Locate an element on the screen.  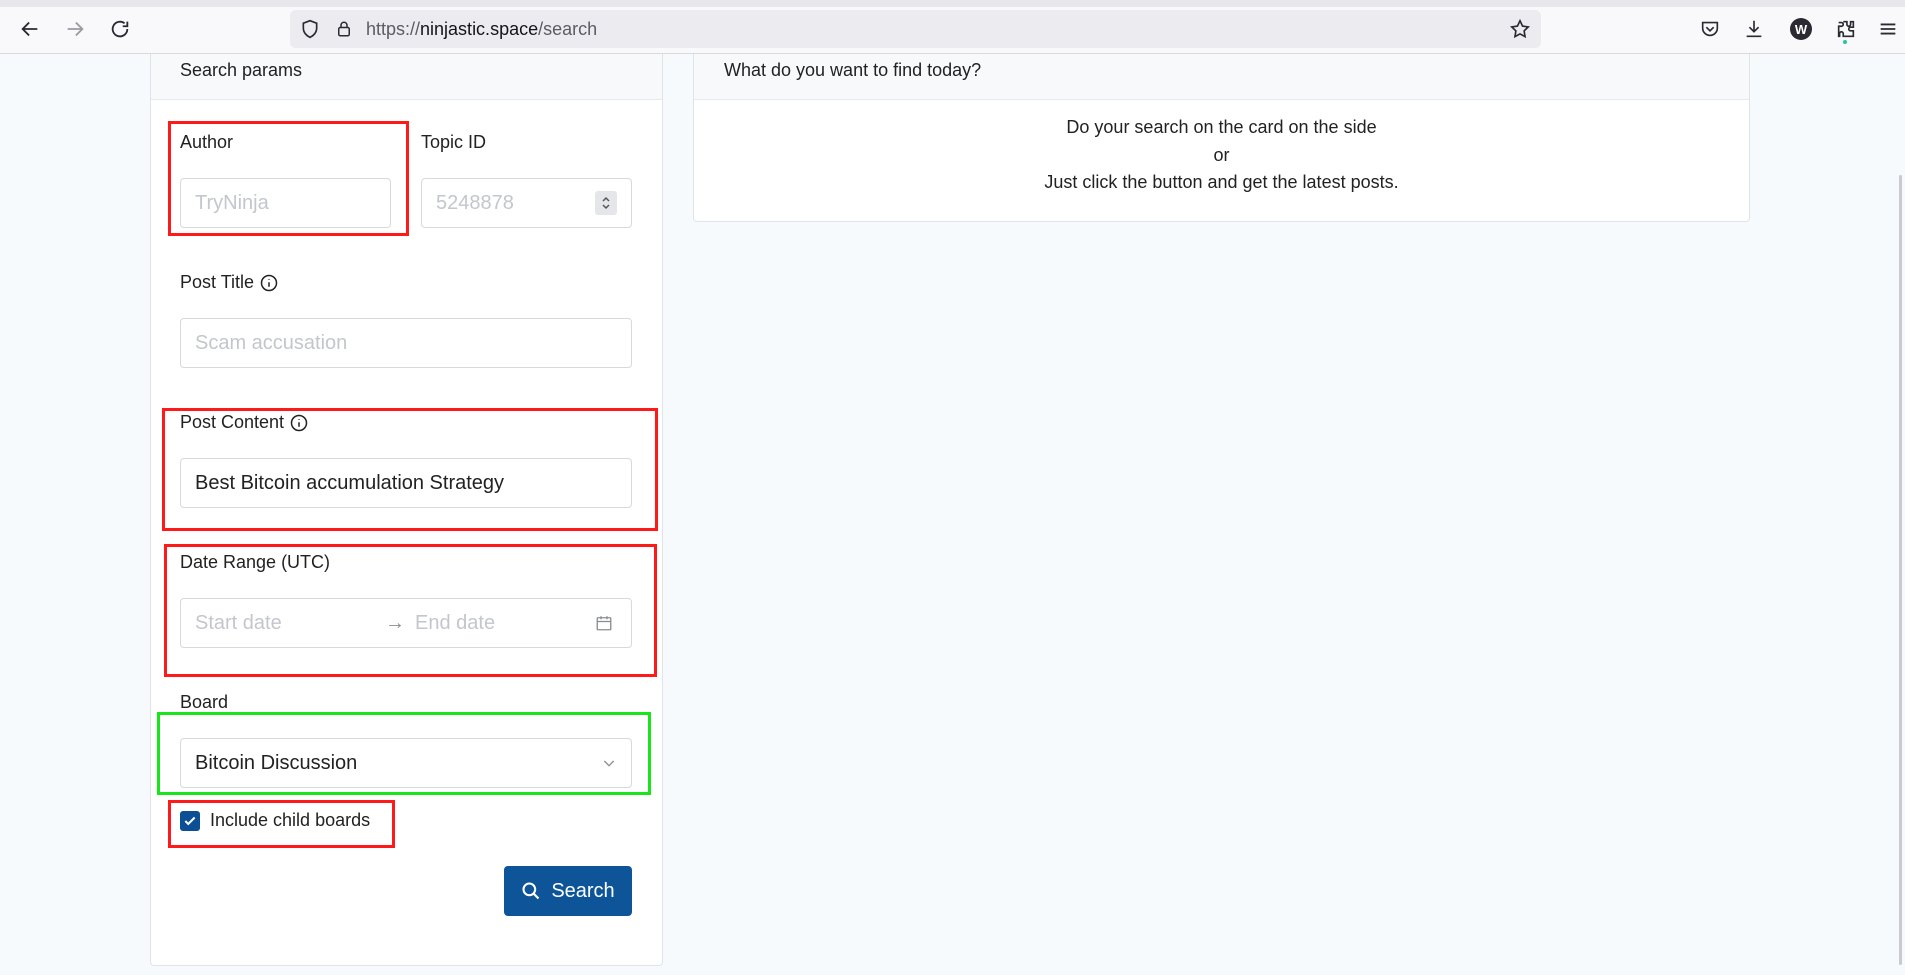
post-content-label: Post Content is located at coordinates (244, 422).